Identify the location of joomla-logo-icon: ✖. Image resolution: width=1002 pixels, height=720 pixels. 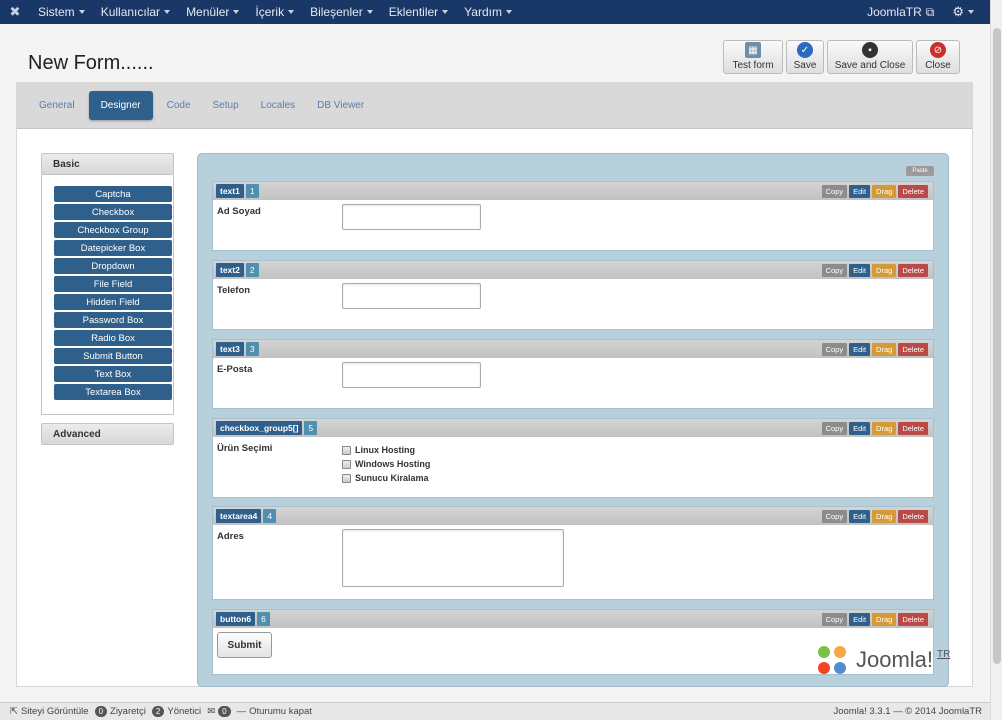
(15, 12).